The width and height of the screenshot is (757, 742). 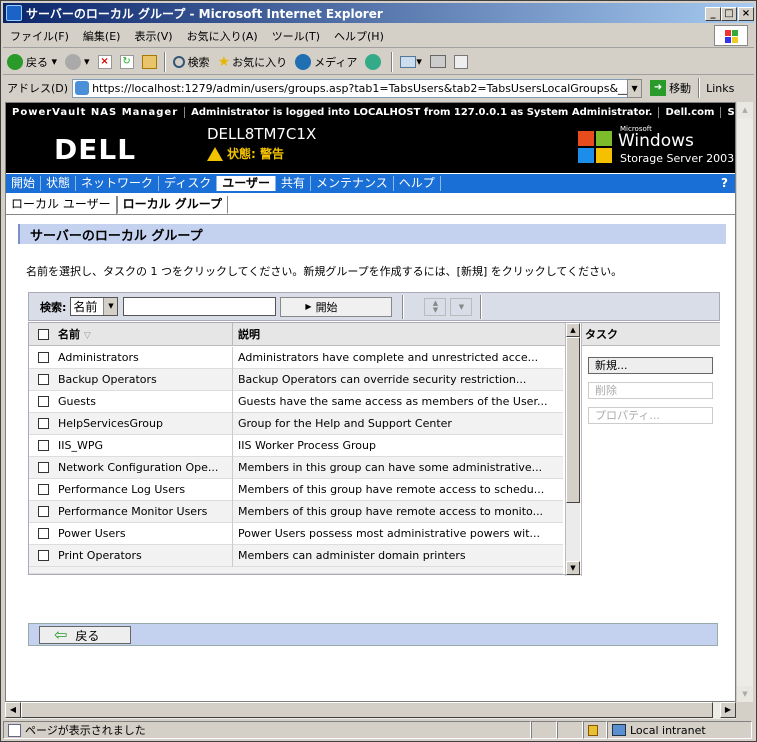 I want to click on page-horizontal-scrollbar: ◀ ▶, so click(x=370, y=710).